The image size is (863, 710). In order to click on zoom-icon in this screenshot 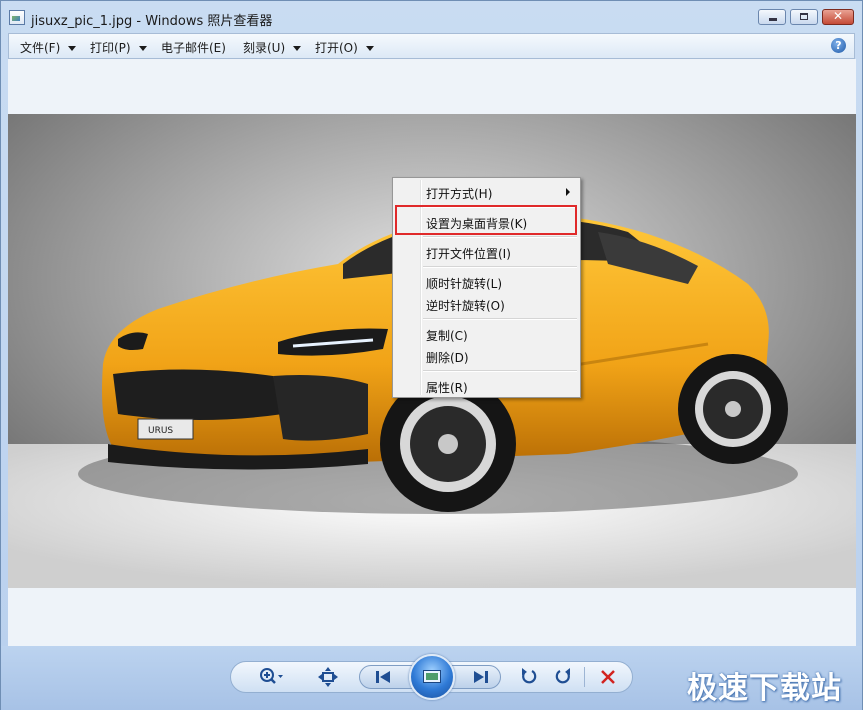, I will do `click(271, 676)`.